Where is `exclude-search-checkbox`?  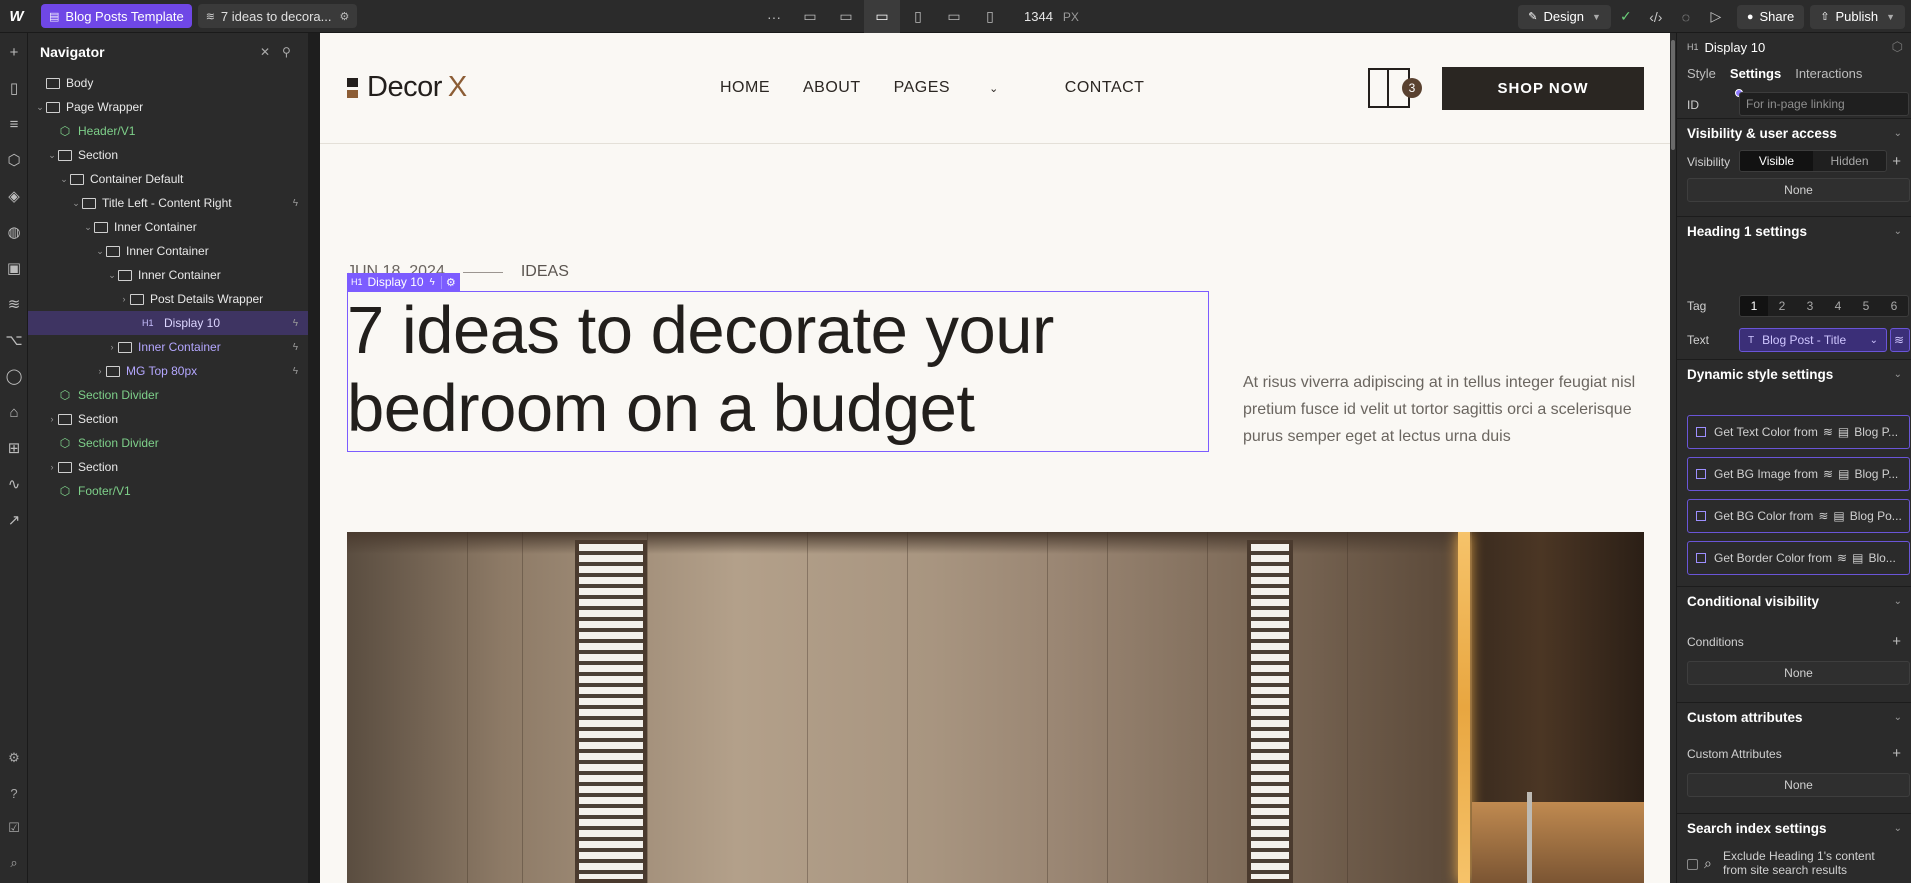 exclude-search-checkbox is located at coordinates (1692, 864).